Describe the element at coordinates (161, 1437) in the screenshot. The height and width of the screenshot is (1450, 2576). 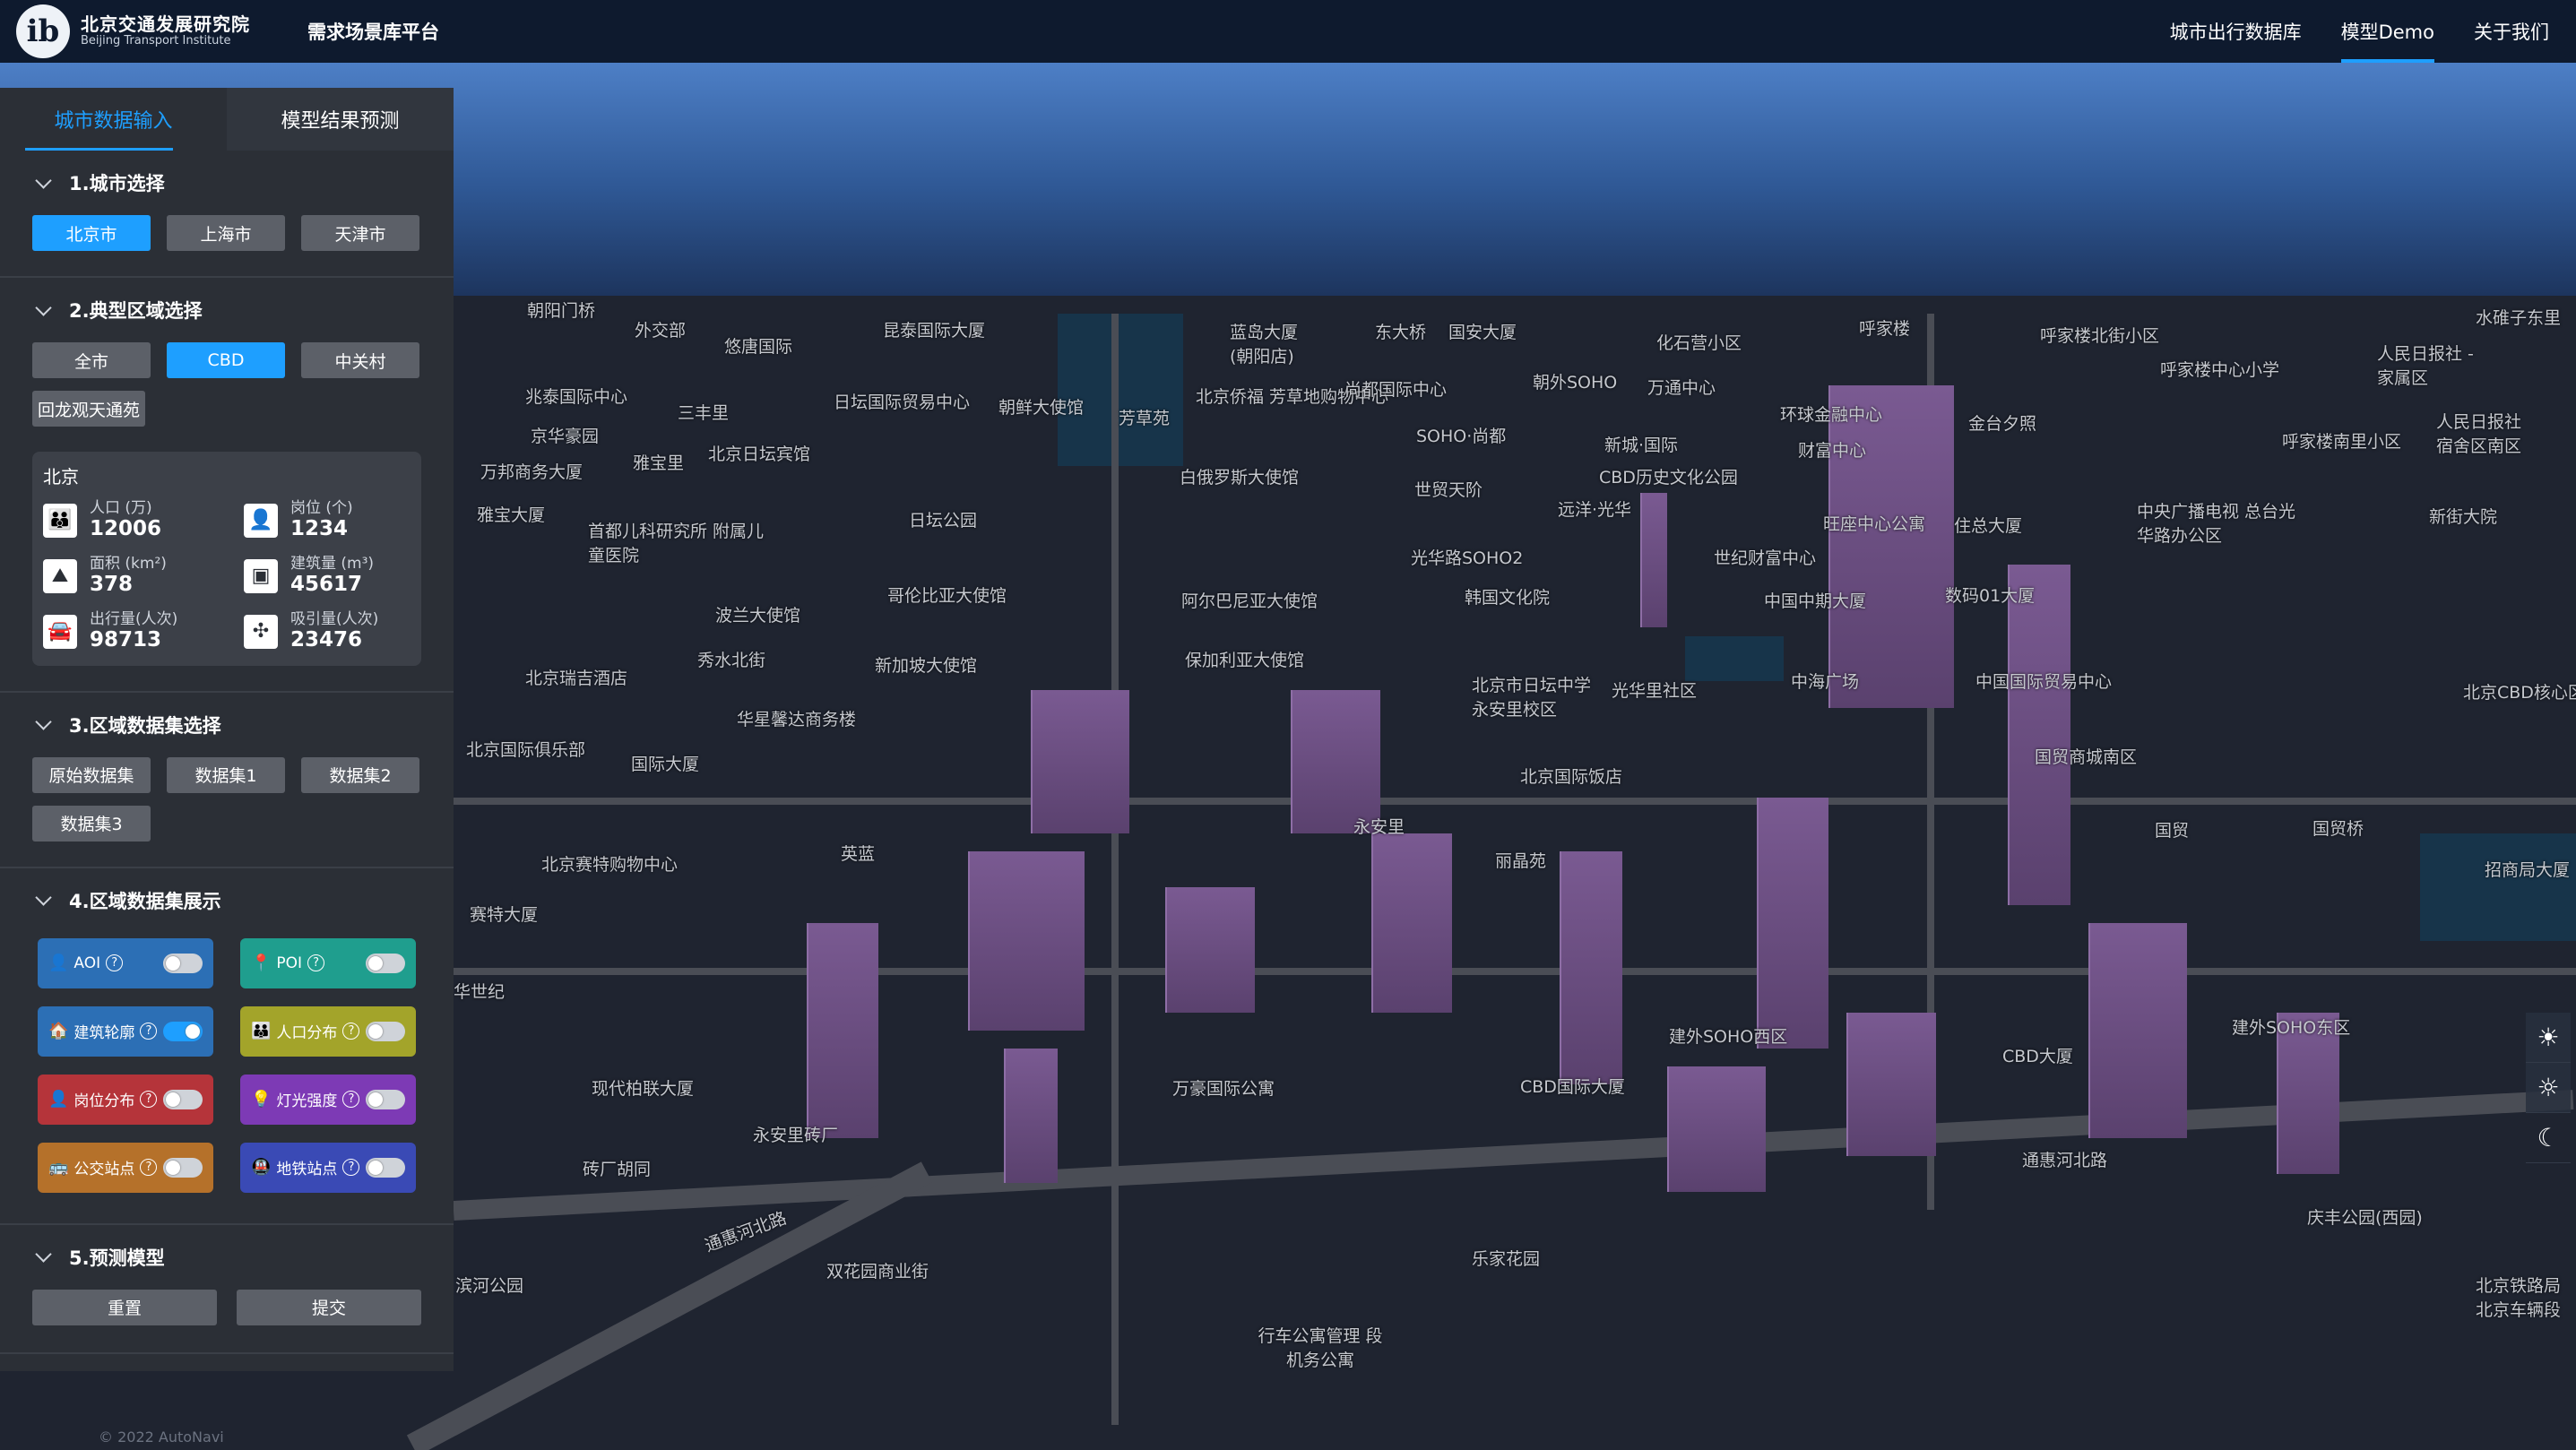
I see `map-copyright: © 2022 AutoNavi` at that location.